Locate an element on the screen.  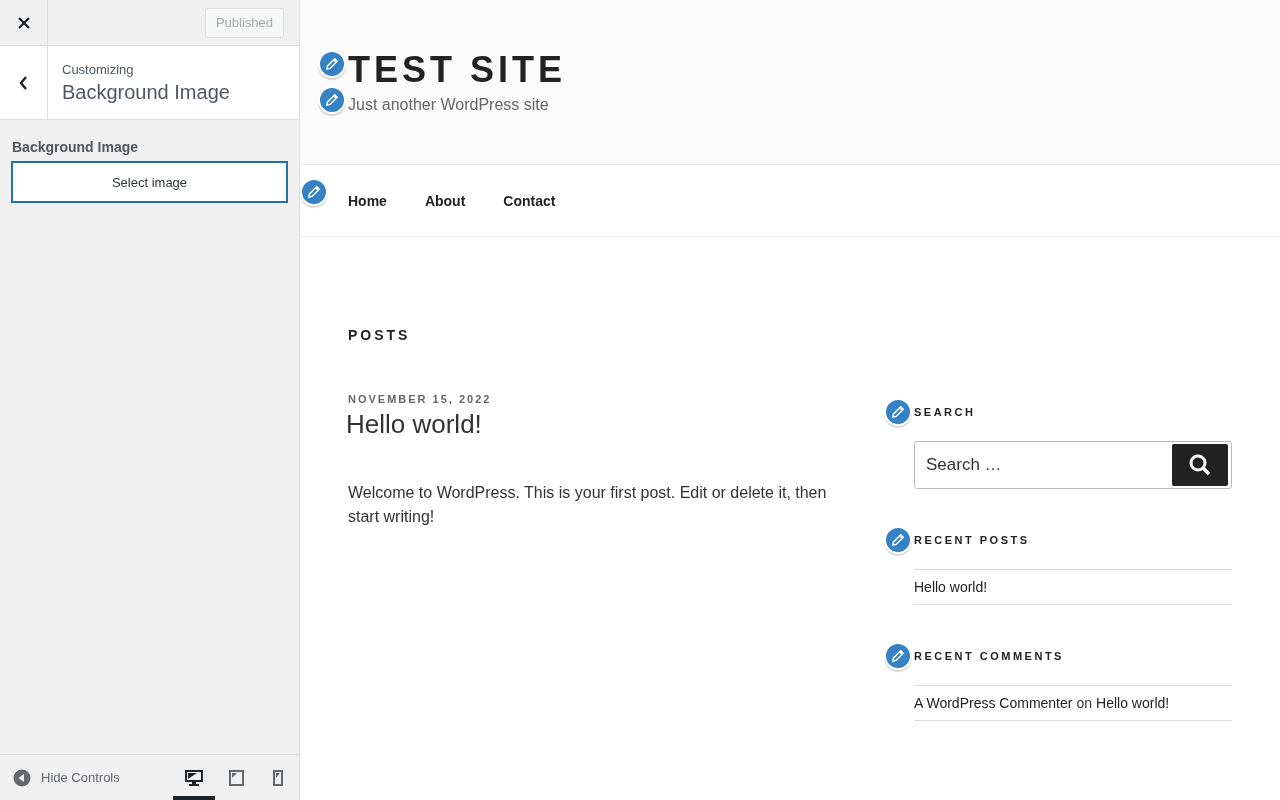
comment-author-link: A WordPress Commenter is located at coordinates (993, 703).